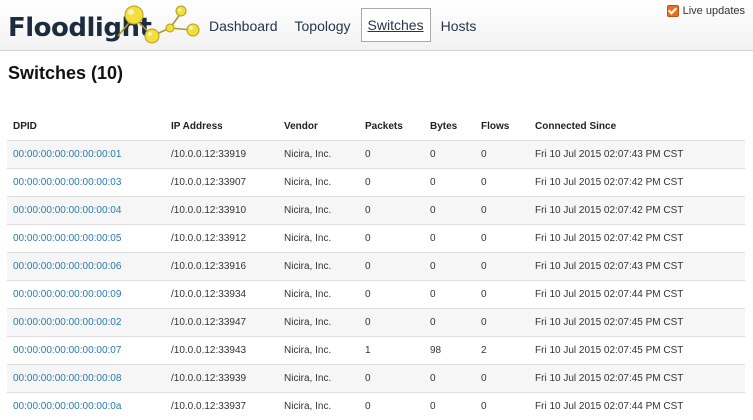 Image resolution: width=753 pixels, height=420 pixels. What do you see at coordinates (86, 351) in the screenshot?
I see `dpid-link: 00:00:00:00:00:00:00:07` at bounding box center [86, 351].